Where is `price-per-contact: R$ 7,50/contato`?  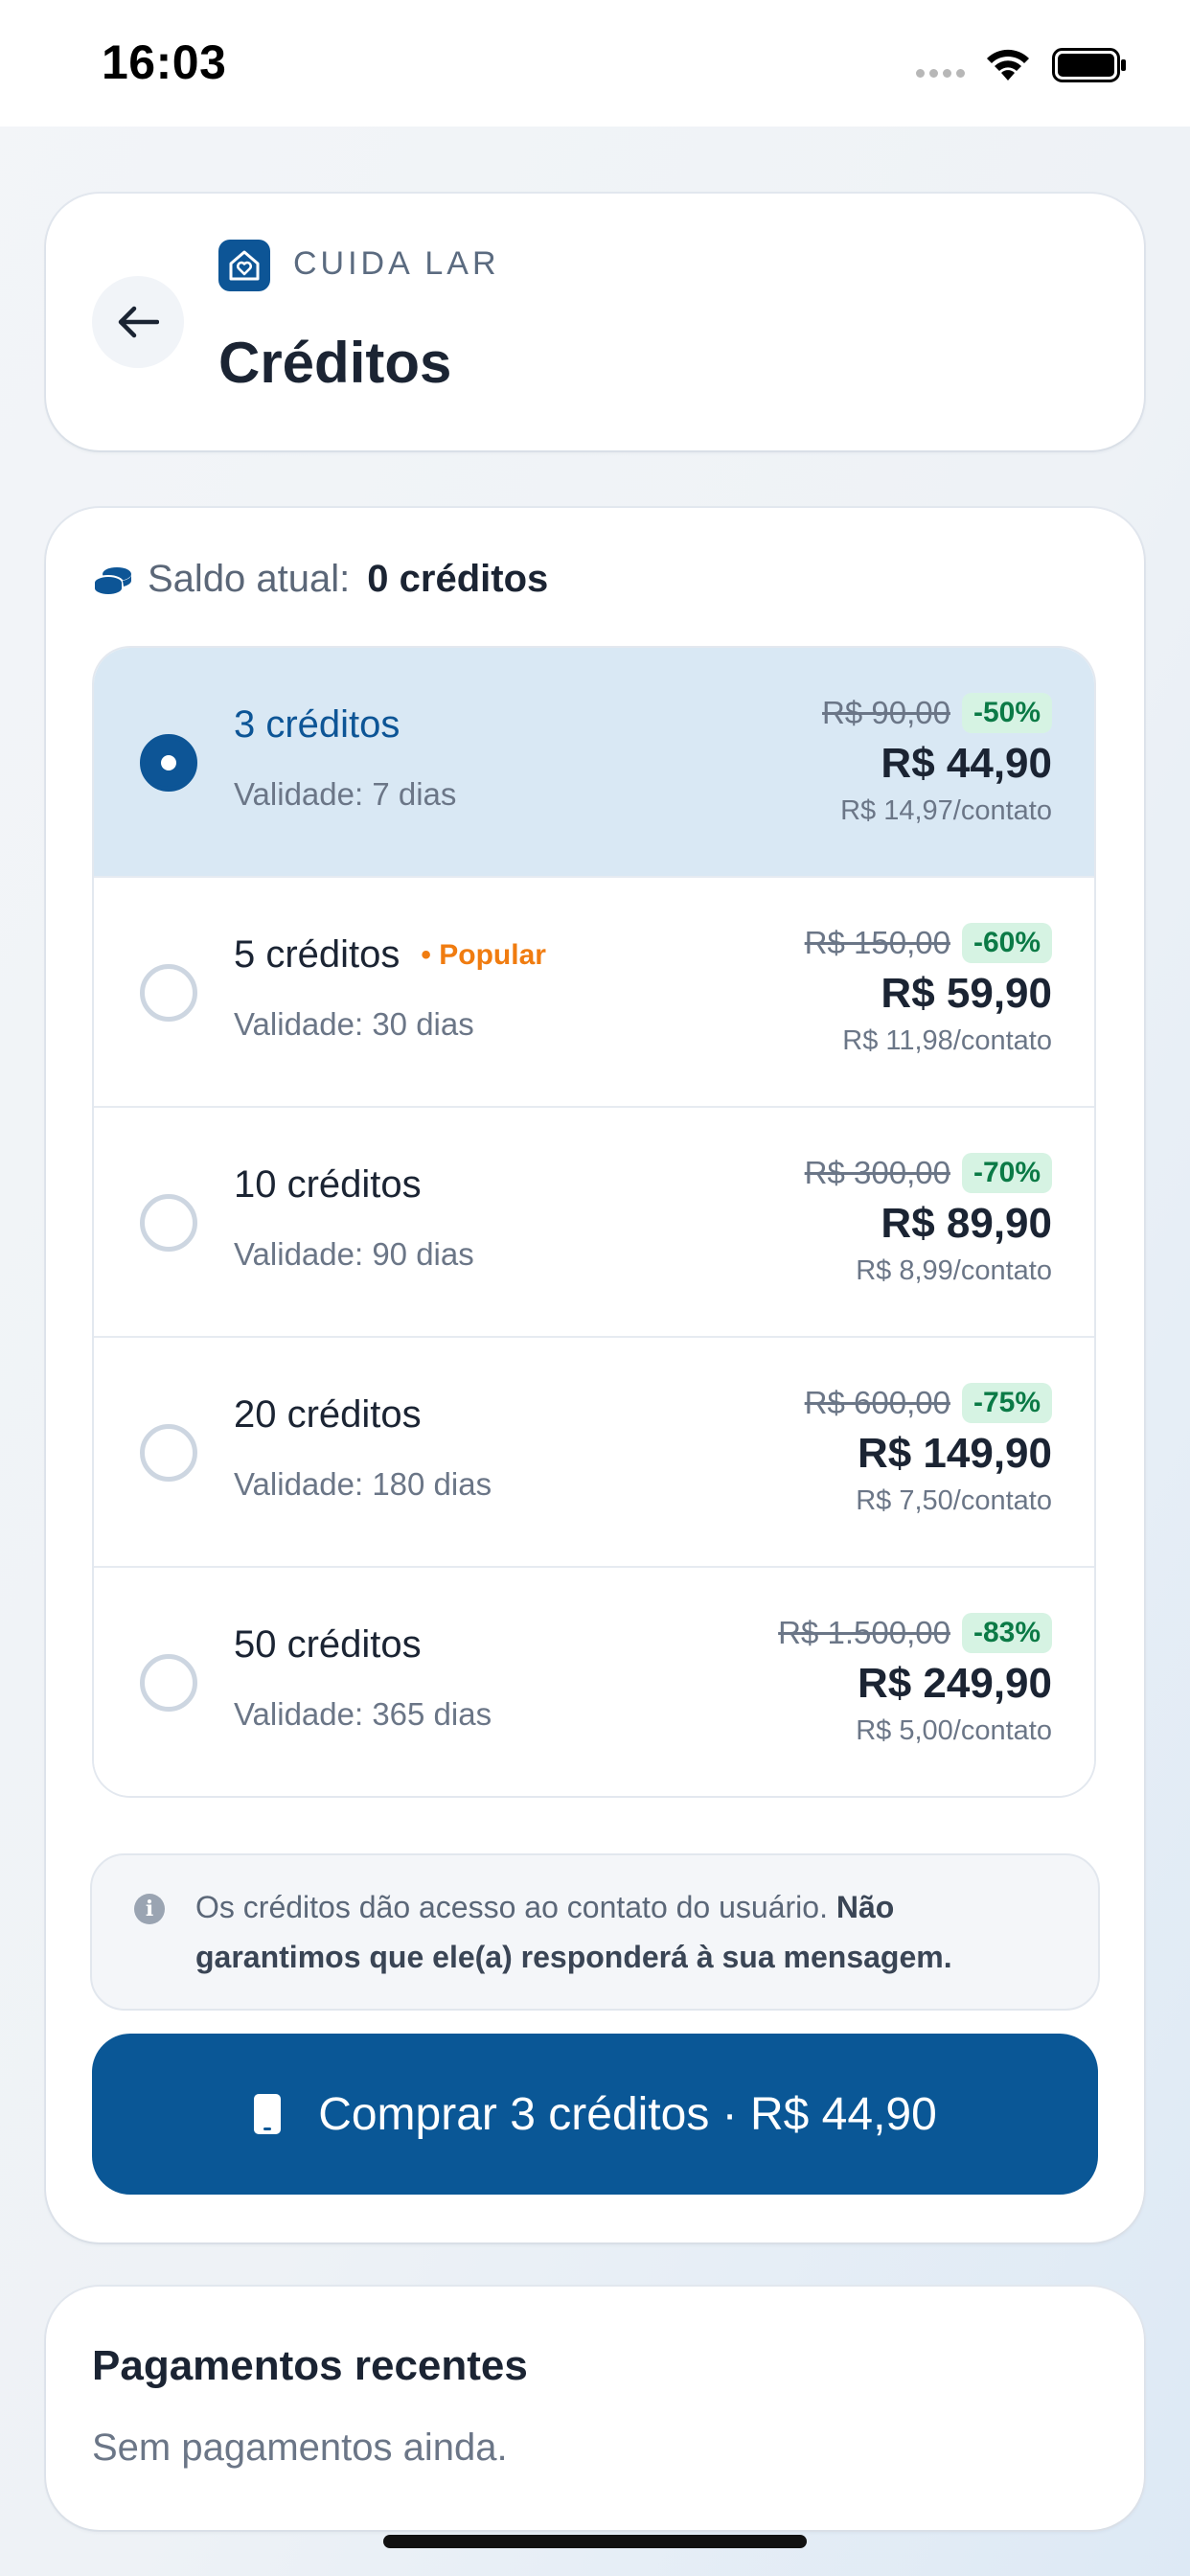 price-per-contact: R$ 7,50/contato is located at coordinates (954, 1500).